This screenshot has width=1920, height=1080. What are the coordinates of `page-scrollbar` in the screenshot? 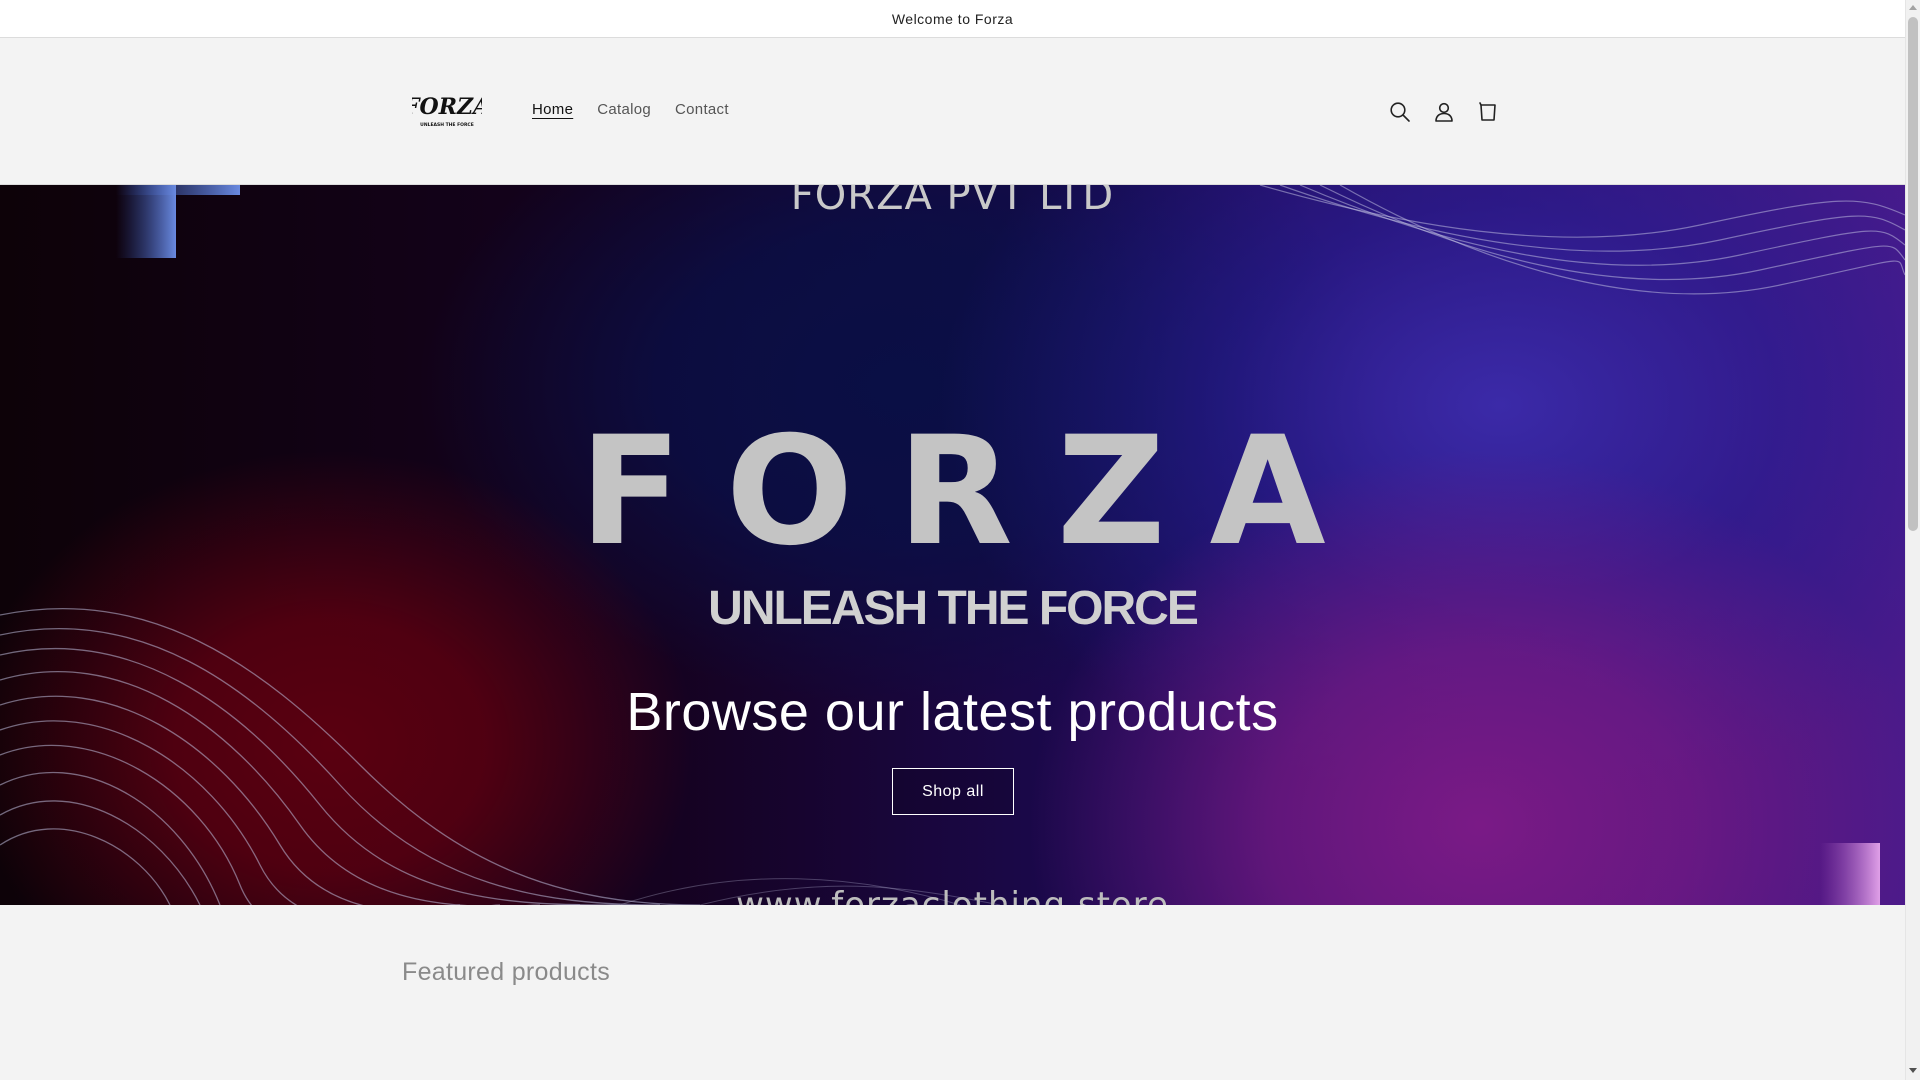 It's located at (1912, 540).